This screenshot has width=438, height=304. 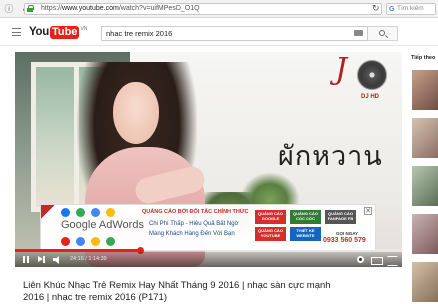 I want to click on ad-tile-google: QUẢNG CÁO GOOGLE, so click(x=270, y=217).